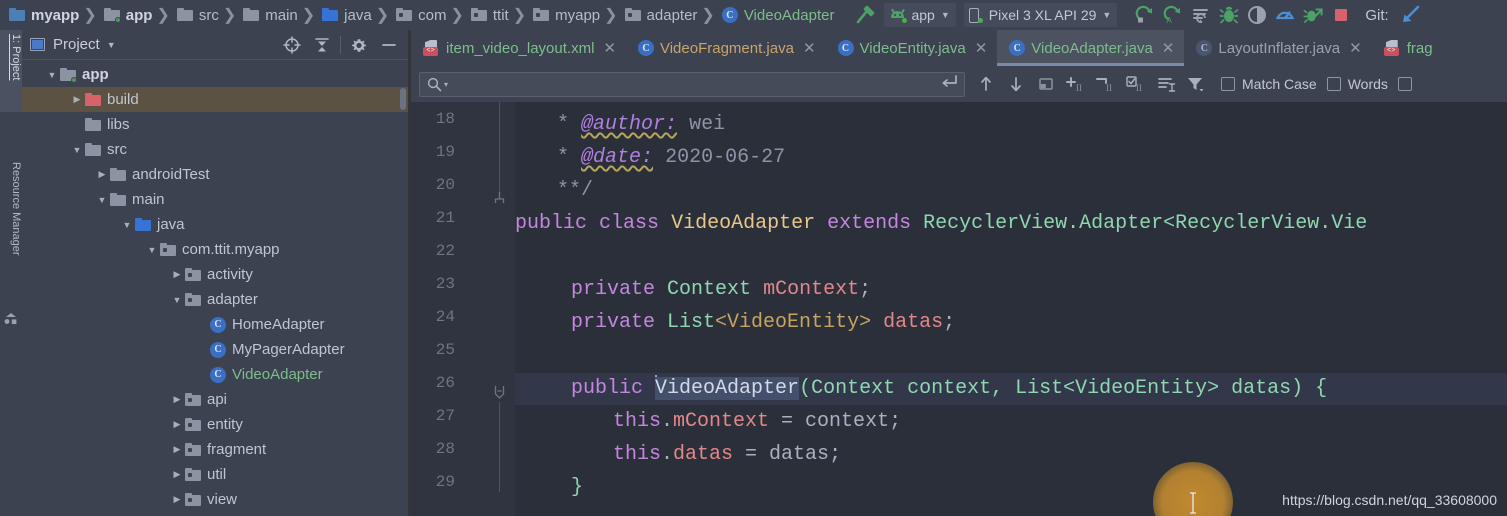  What do you see at coordinates (215, 499) in the screenshot?
I see `tree-item-view: ▶ view` at bounding box center [215, 499].